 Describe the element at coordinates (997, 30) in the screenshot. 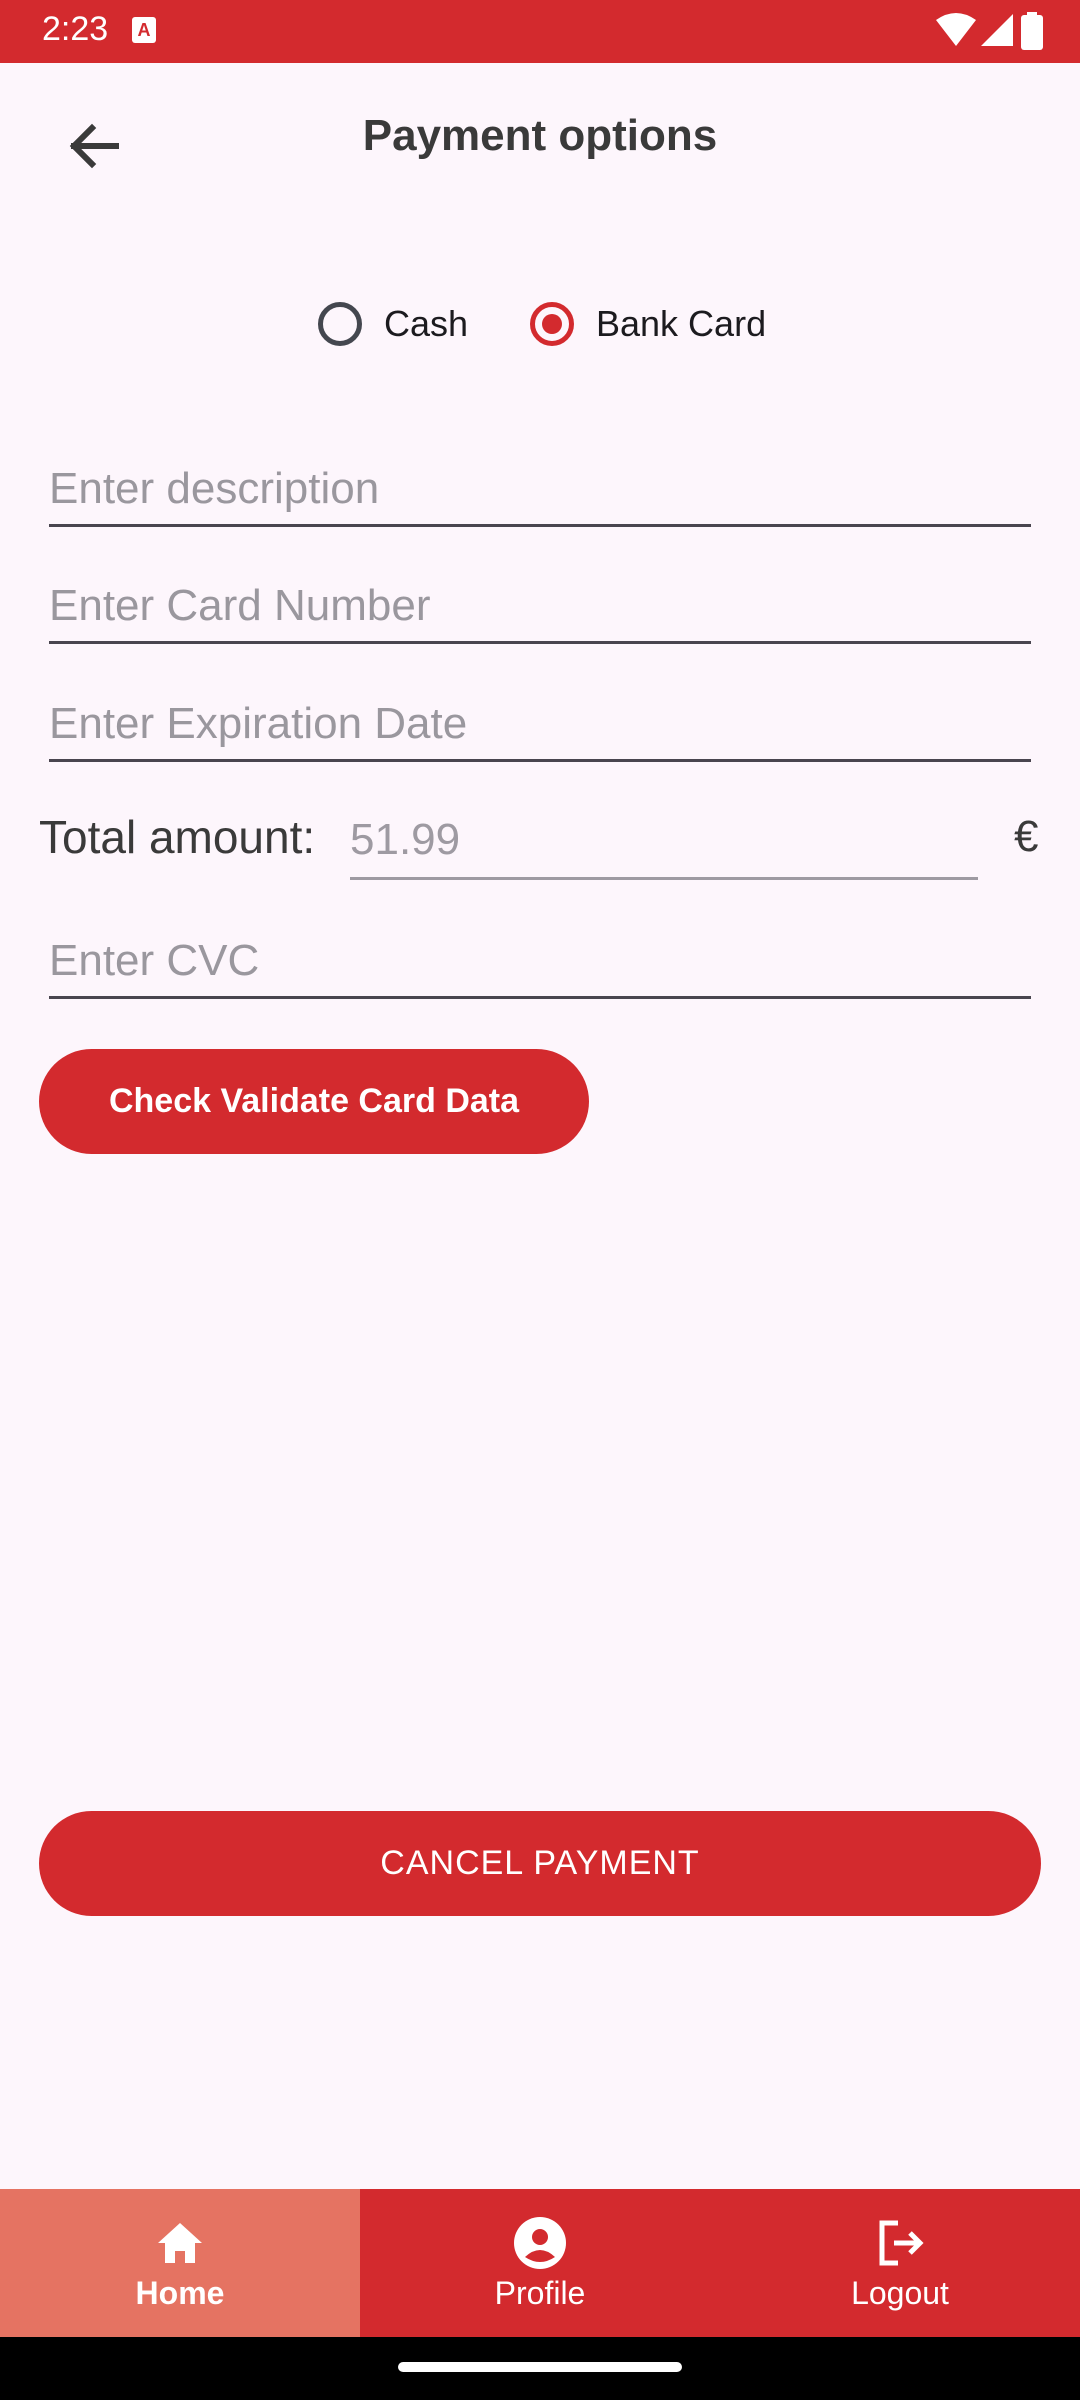

I see `signal-icon` at that location.